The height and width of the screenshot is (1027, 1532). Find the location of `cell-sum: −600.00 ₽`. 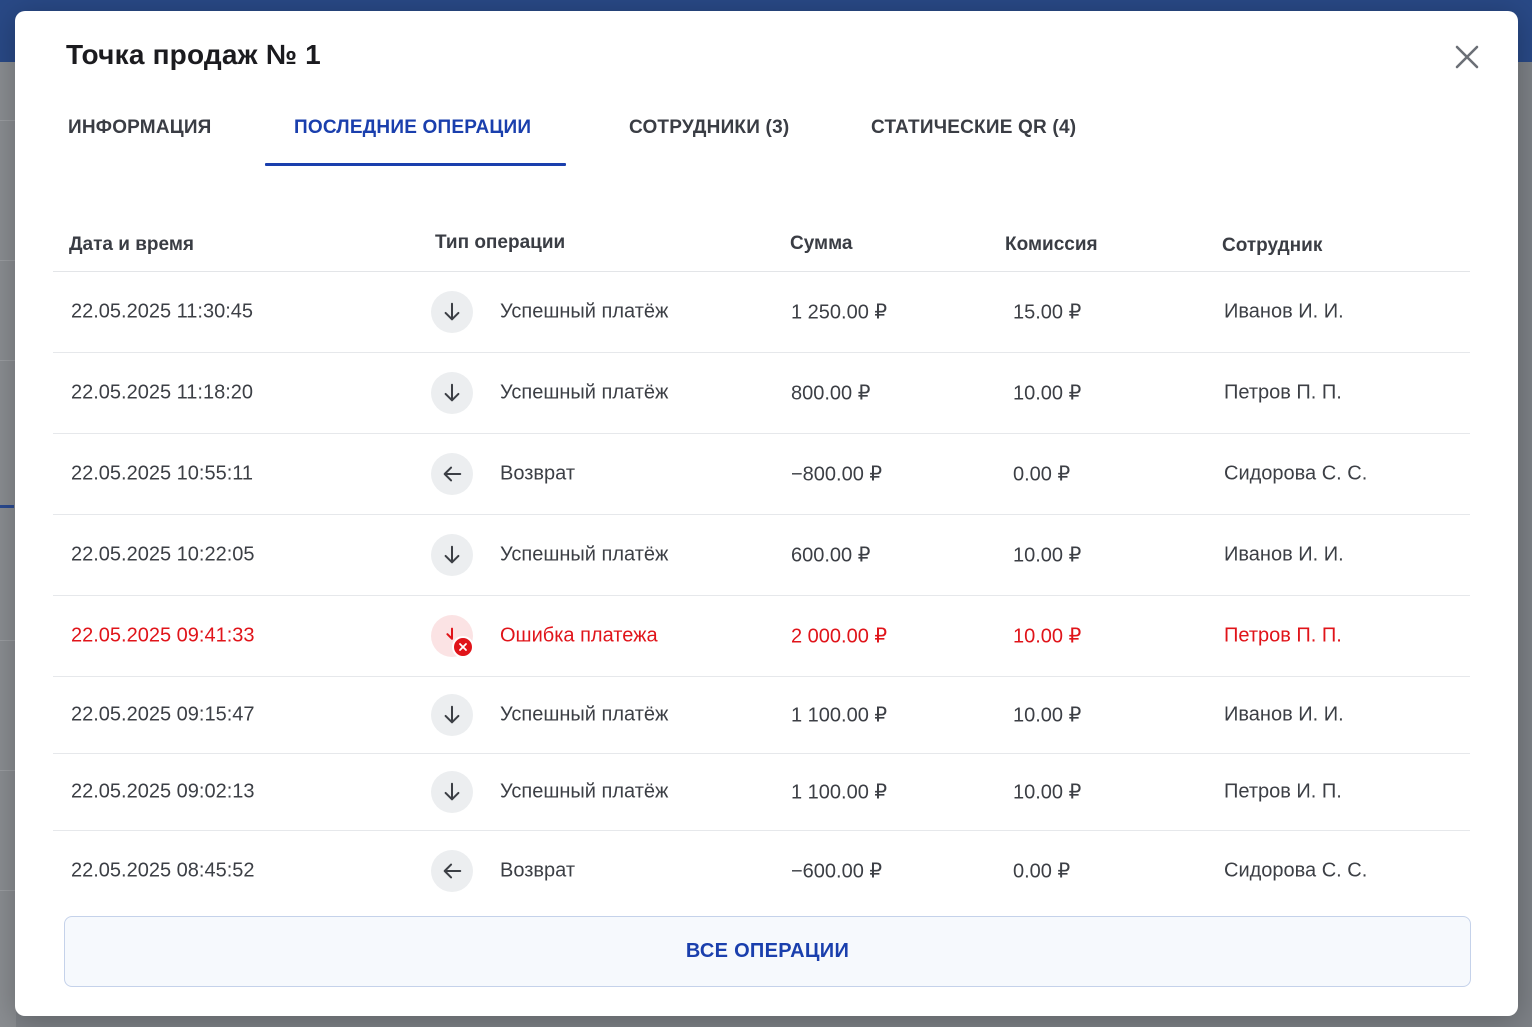

cell-sum: −600.00 ₽ is located at coordinates (837, 871).